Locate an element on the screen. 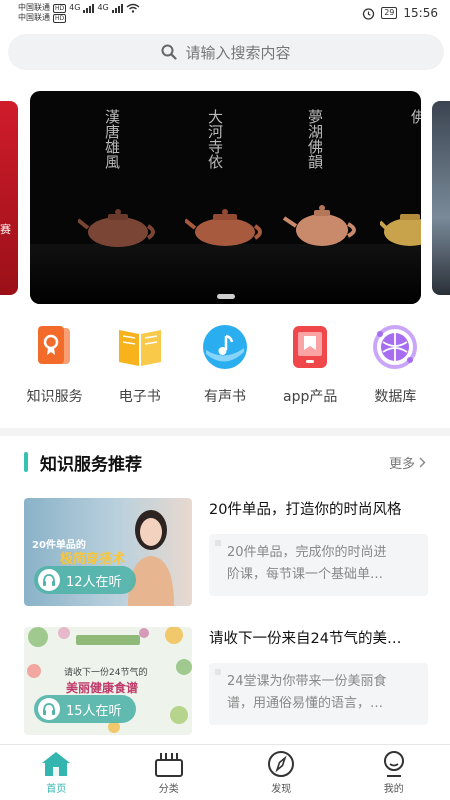 This screenshot has height=800, width=450. banner-prev-slide: 赛 is located at coordinates (9, 198).